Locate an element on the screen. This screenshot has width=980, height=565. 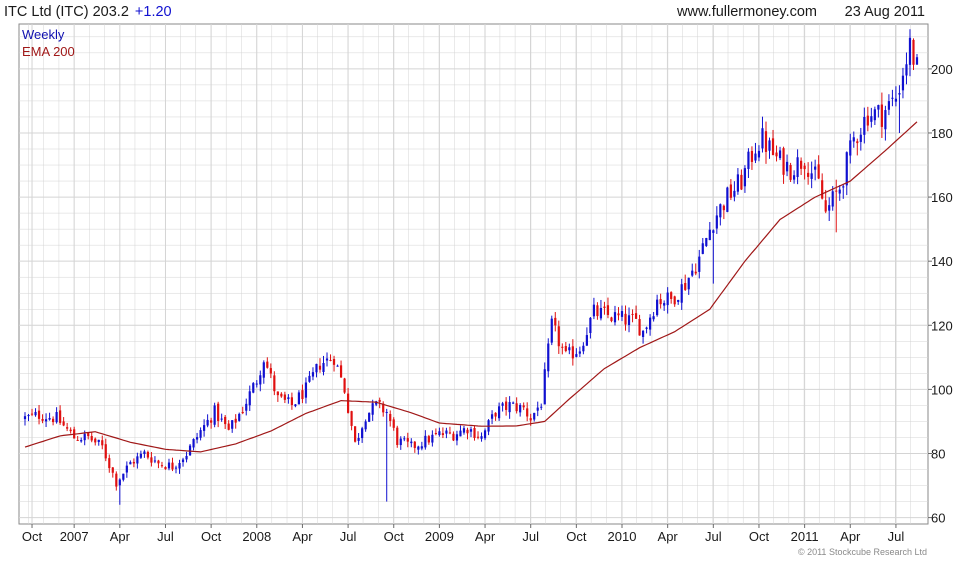
x-tick-label: Apr is located at coordinates (120, 536).